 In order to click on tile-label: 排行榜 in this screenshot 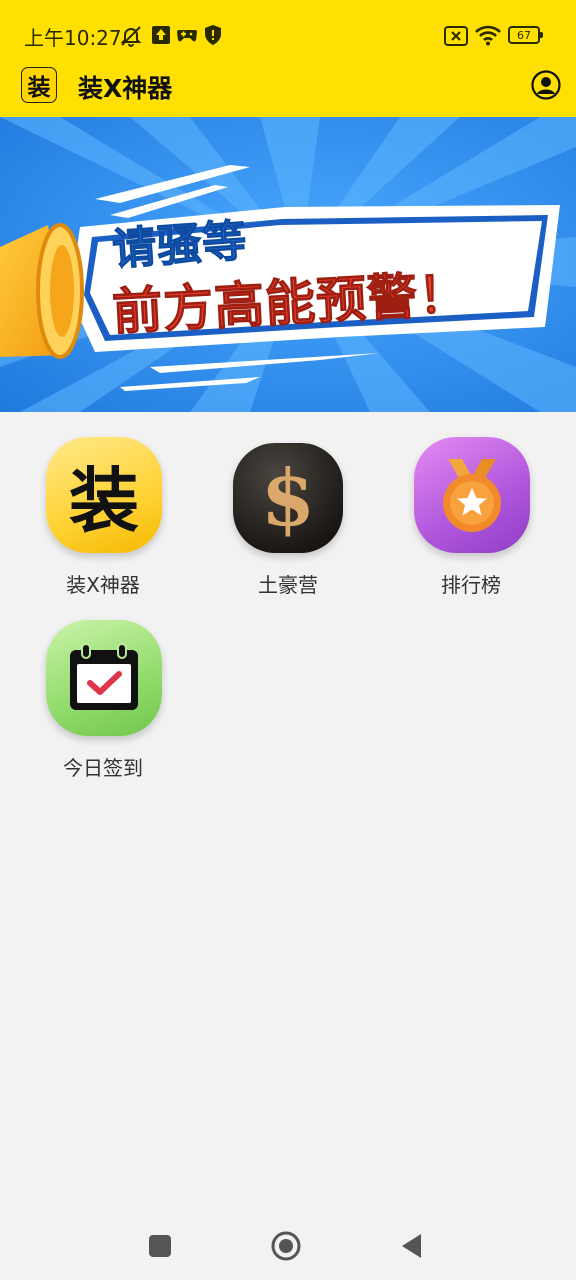, I will do `click(471, 585)`.